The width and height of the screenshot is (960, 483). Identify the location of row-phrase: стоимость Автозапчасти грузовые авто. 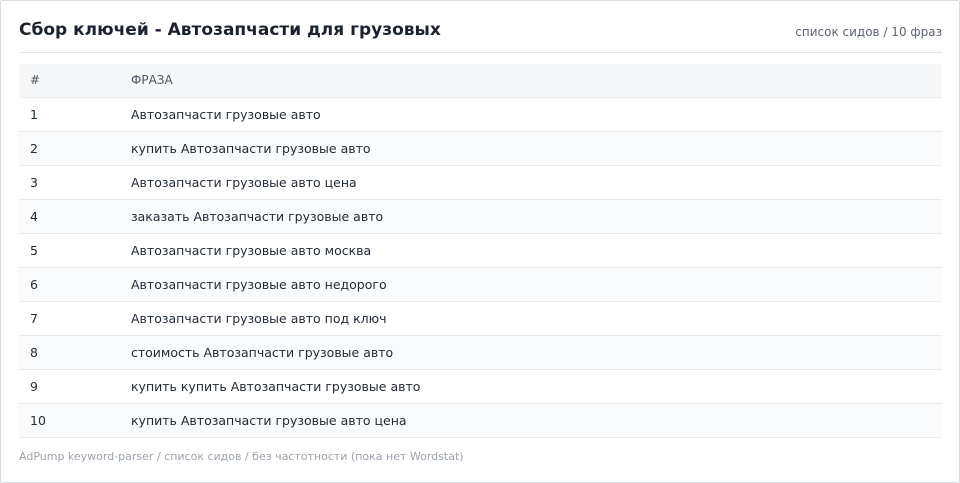
(262, 352).